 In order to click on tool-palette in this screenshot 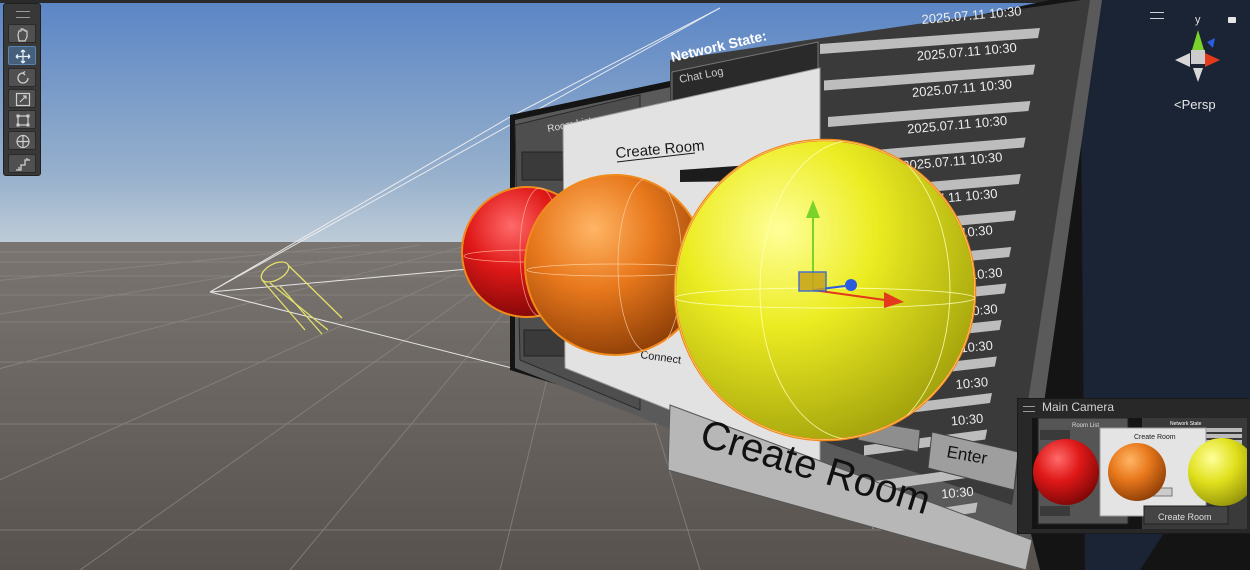, I will do `click(22, 89)`.